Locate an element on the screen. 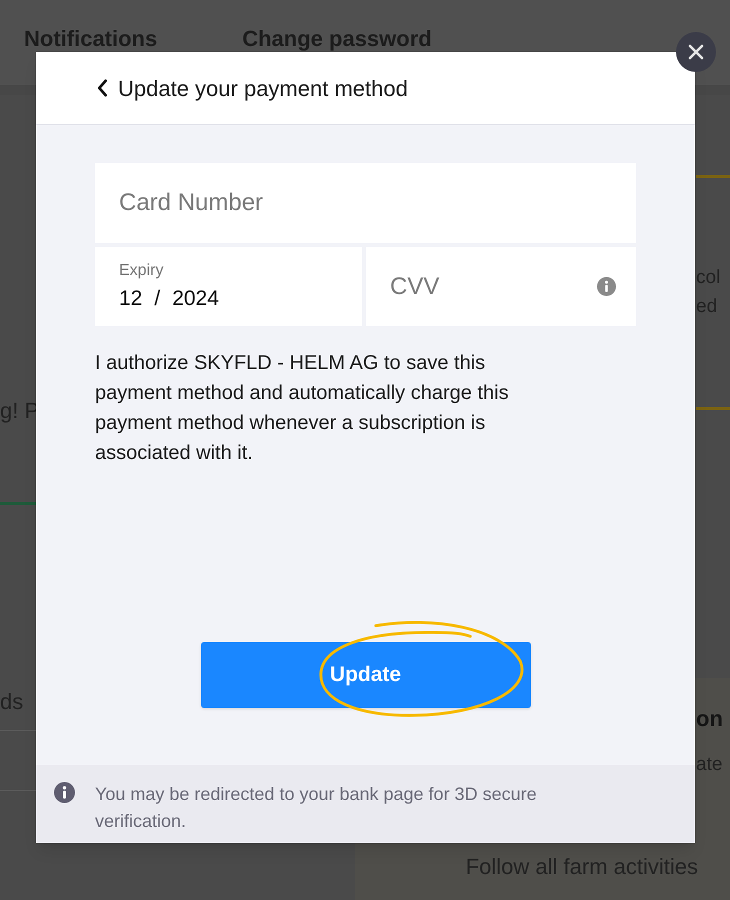 This screenshot has width=730, height=900. update-button: Update is located at coordinates (365, 675).